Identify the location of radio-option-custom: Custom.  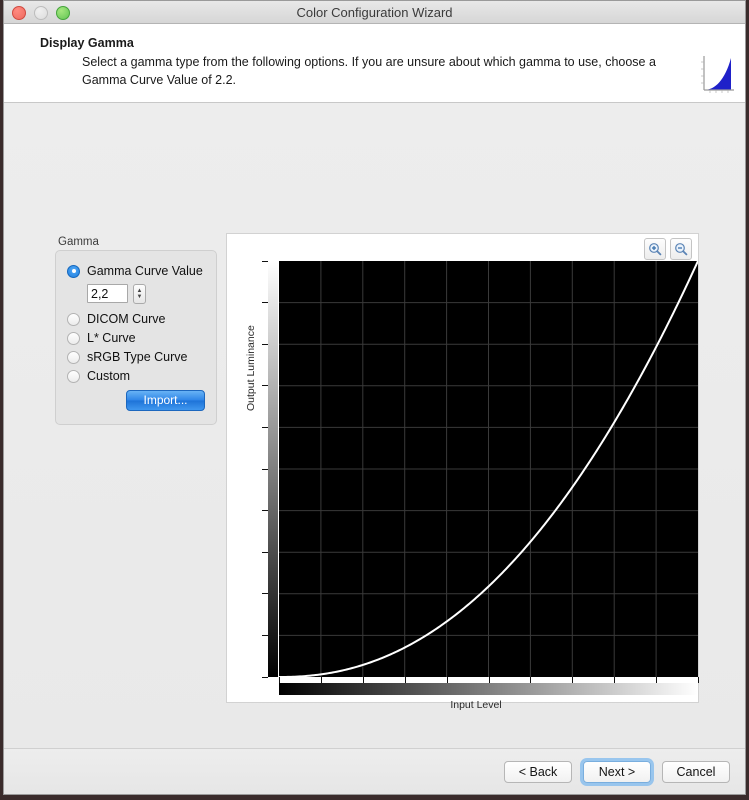
(141, 376).